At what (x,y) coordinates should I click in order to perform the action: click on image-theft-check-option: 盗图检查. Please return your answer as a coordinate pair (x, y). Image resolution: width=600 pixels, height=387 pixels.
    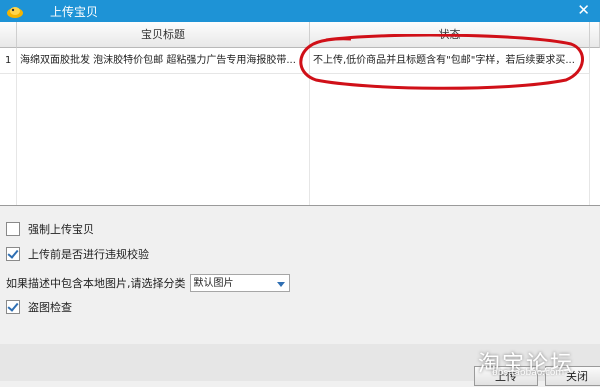
    Looking at the image, I should click on (39, 307).